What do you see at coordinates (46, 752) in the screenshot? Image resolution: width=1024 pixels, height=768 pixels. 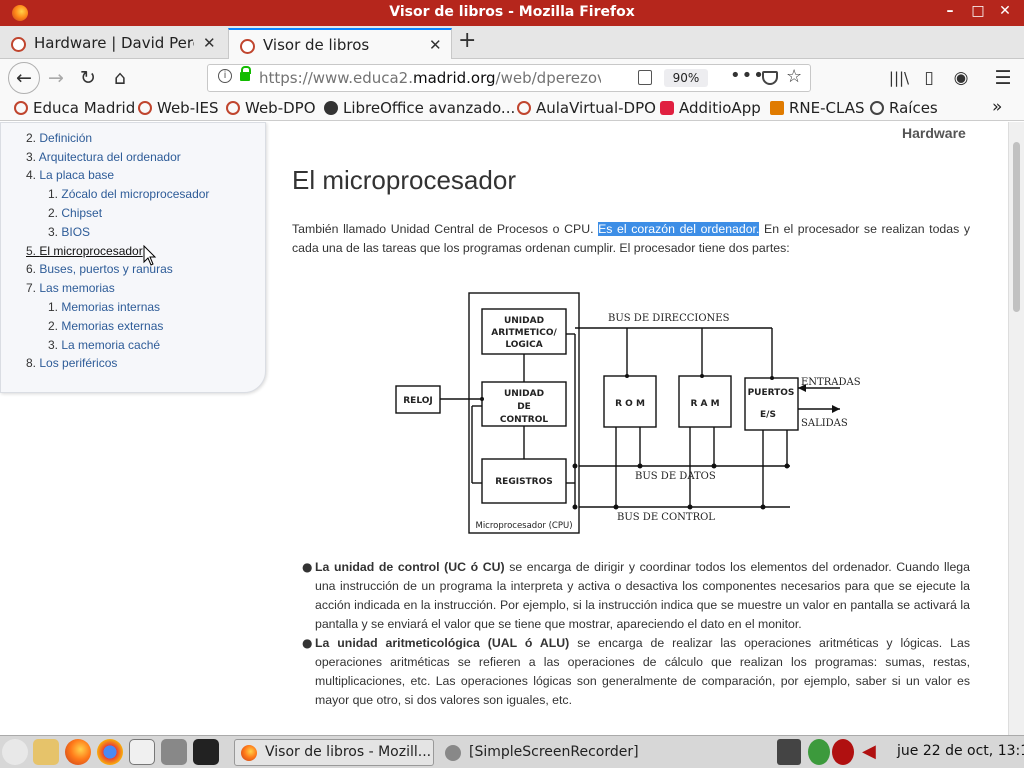 I see `notes-app-icon` at bounding box center [46, 752].